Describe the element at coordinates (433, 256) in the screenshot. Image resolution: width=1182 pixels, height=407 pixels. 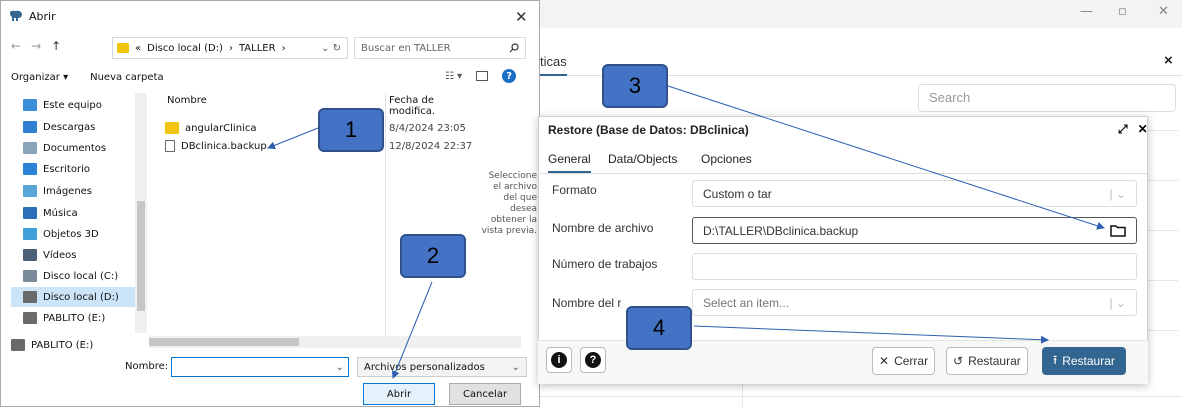
I see `callout-2: 2` at that location.